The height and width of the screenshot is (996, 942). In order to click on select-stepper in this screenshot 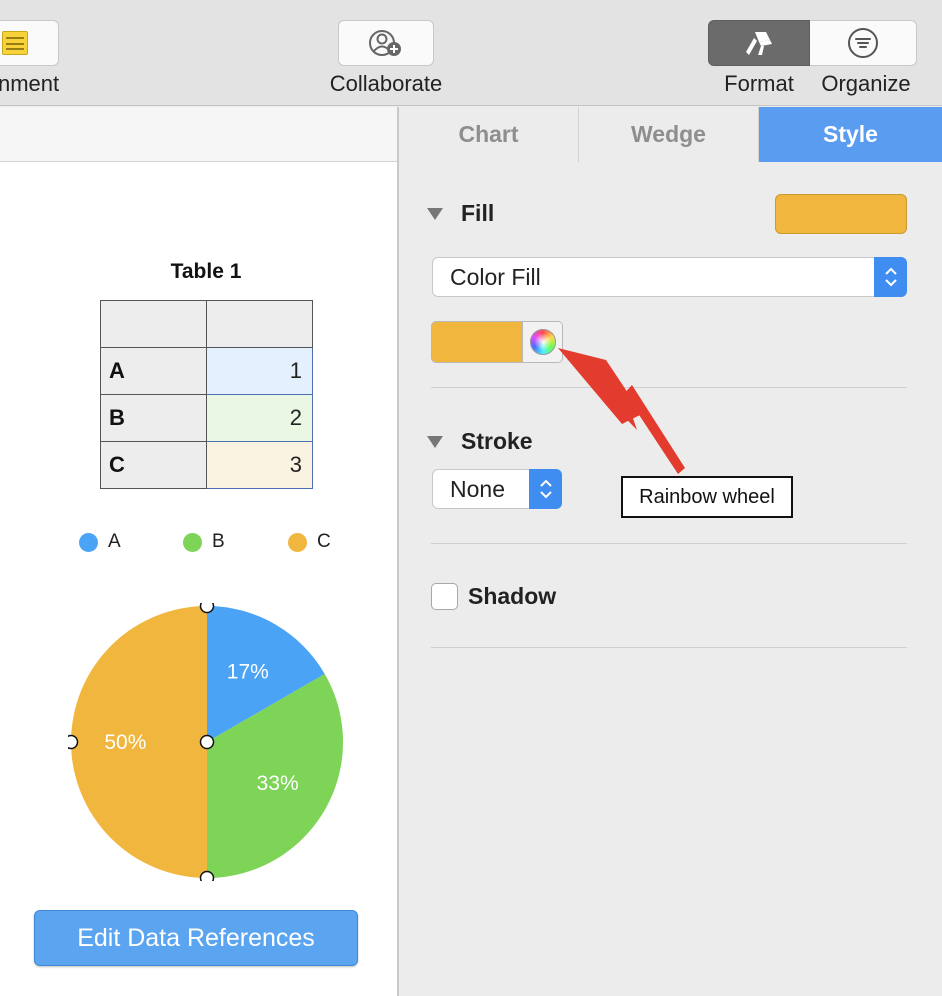, I will do `click(890, 277)`.